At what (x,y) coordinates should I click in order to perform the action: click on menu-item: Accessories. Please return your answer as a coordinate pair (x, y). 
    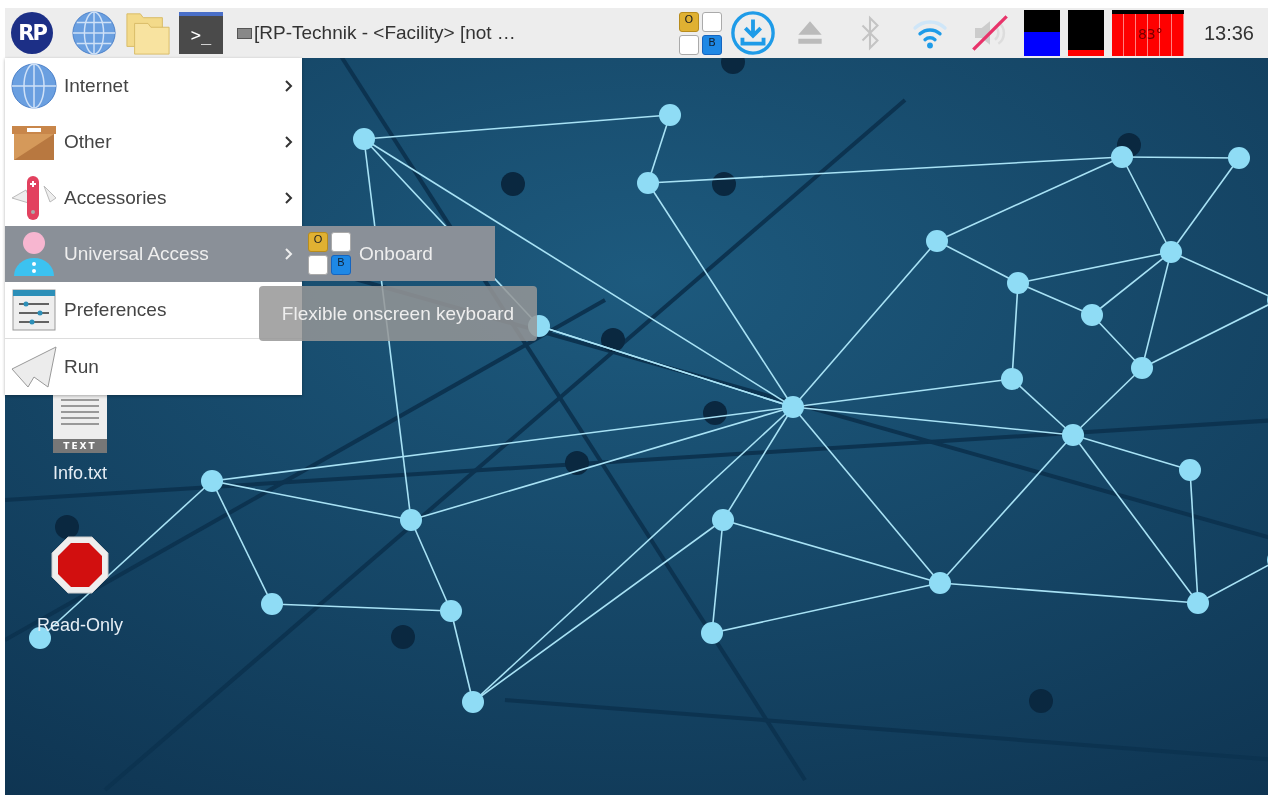
    Looking at the image, I should click on (153, 198).